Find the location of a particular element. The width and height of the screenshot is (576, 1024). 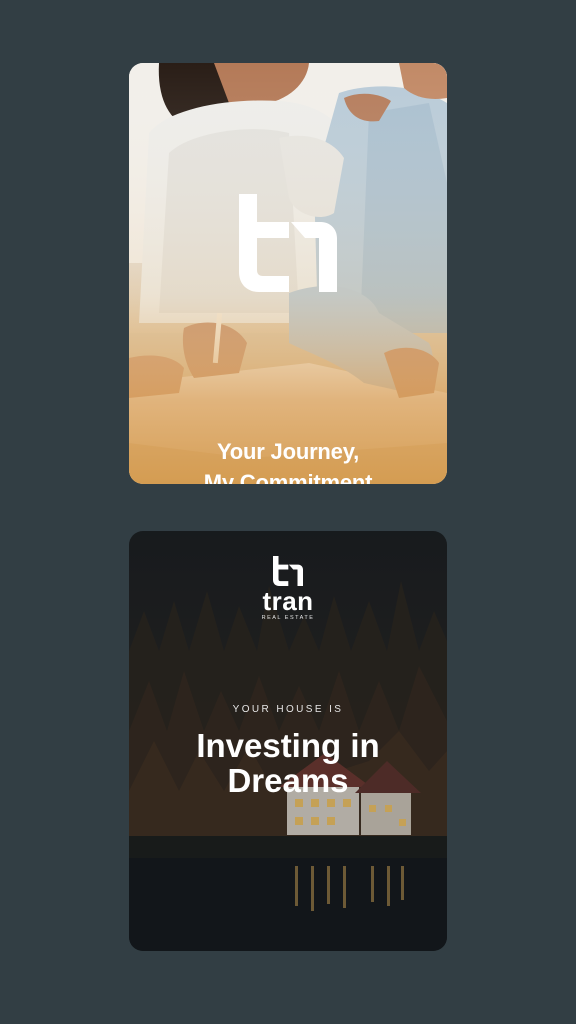

tagline: Your Journey, My Commitment is located at coordinates (288, 460).